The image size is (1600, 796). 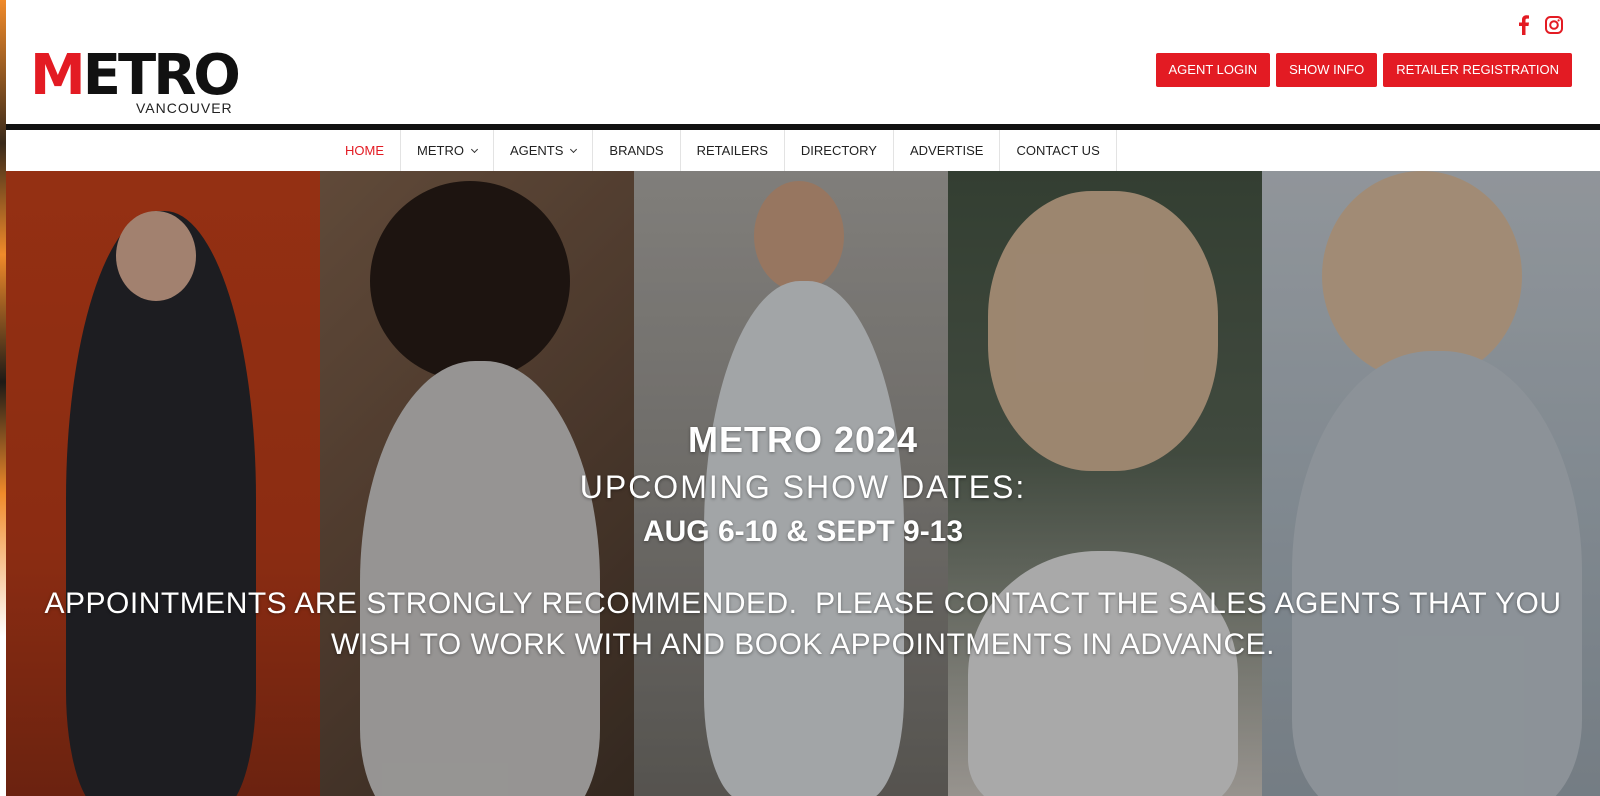 I want to click on instagram-icon, so click(x=1554, y=25).